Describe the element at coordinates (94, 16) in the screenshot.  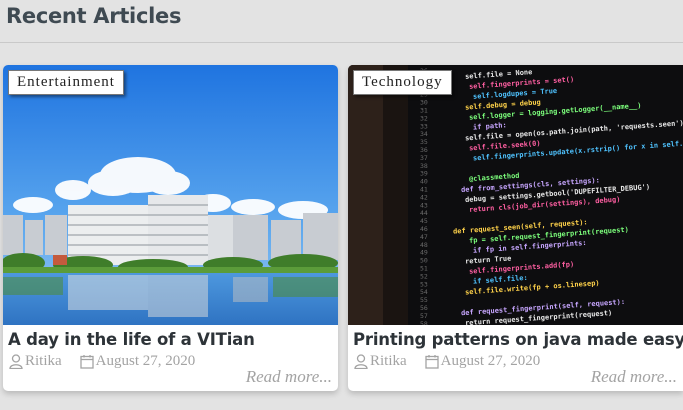
I see `section-title: Recent Articles` at that location.